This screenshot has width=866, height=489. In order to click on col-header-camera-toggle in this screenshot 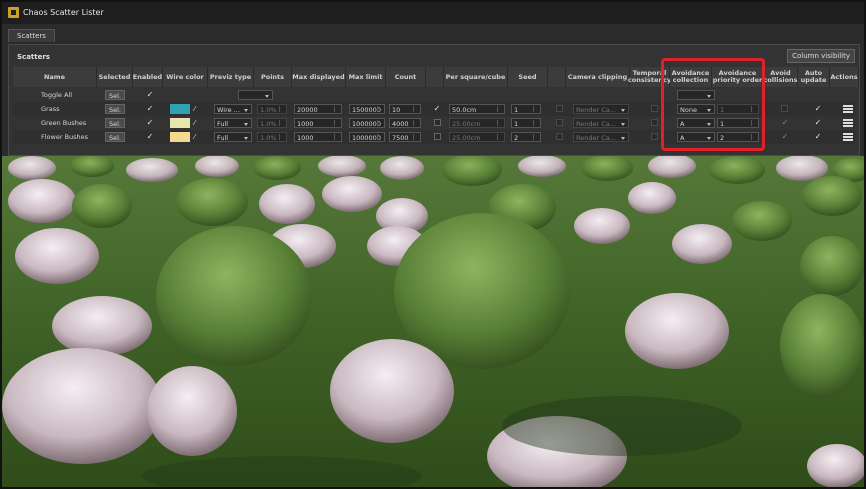, I will do `click(557, 77)`.